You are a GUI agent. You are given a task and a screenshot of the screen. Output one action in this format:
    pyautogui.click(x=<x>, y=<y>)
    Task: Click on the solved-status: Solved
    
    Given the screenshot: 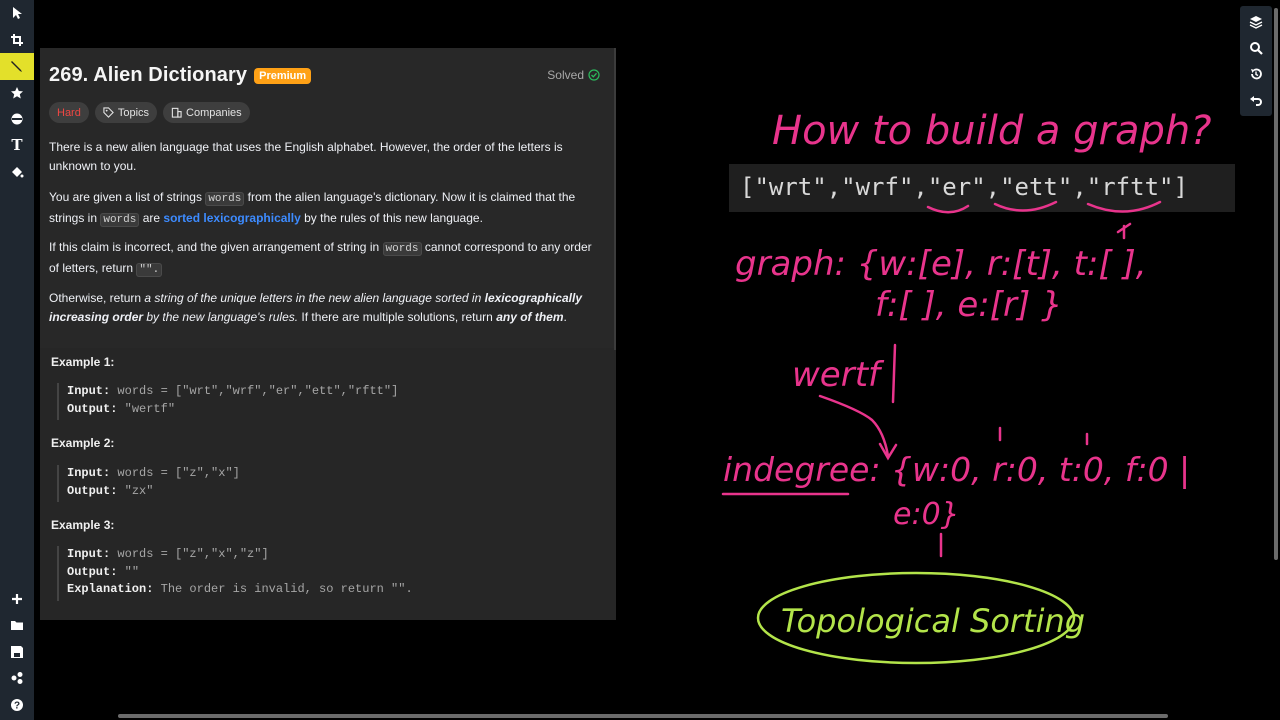 What is the action you would take?
    pyautogui.click(x=573, y=75)
    